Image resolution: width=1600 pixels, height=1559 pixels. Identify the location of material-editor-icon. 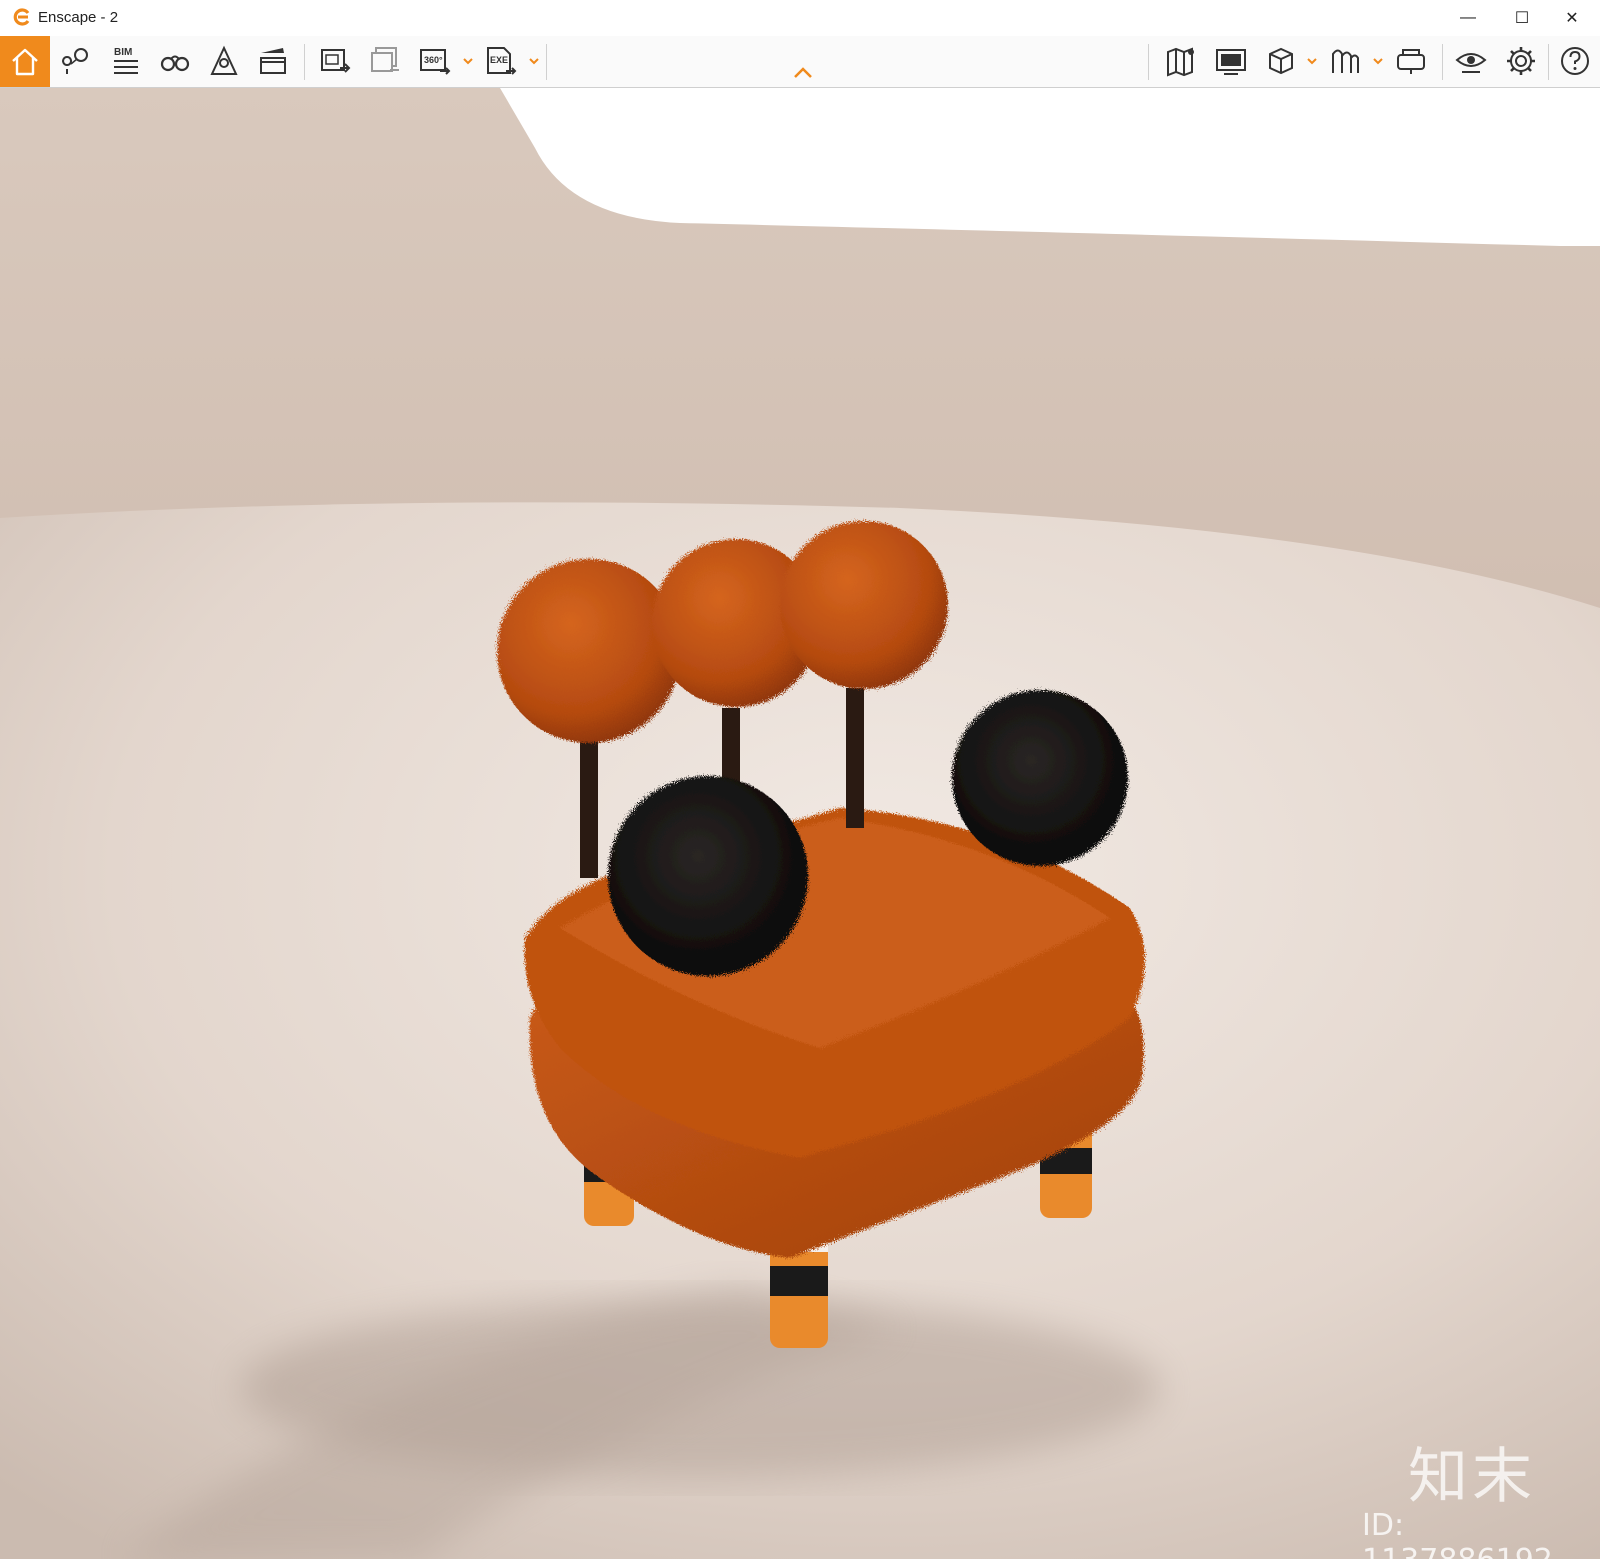
(1345, 61).